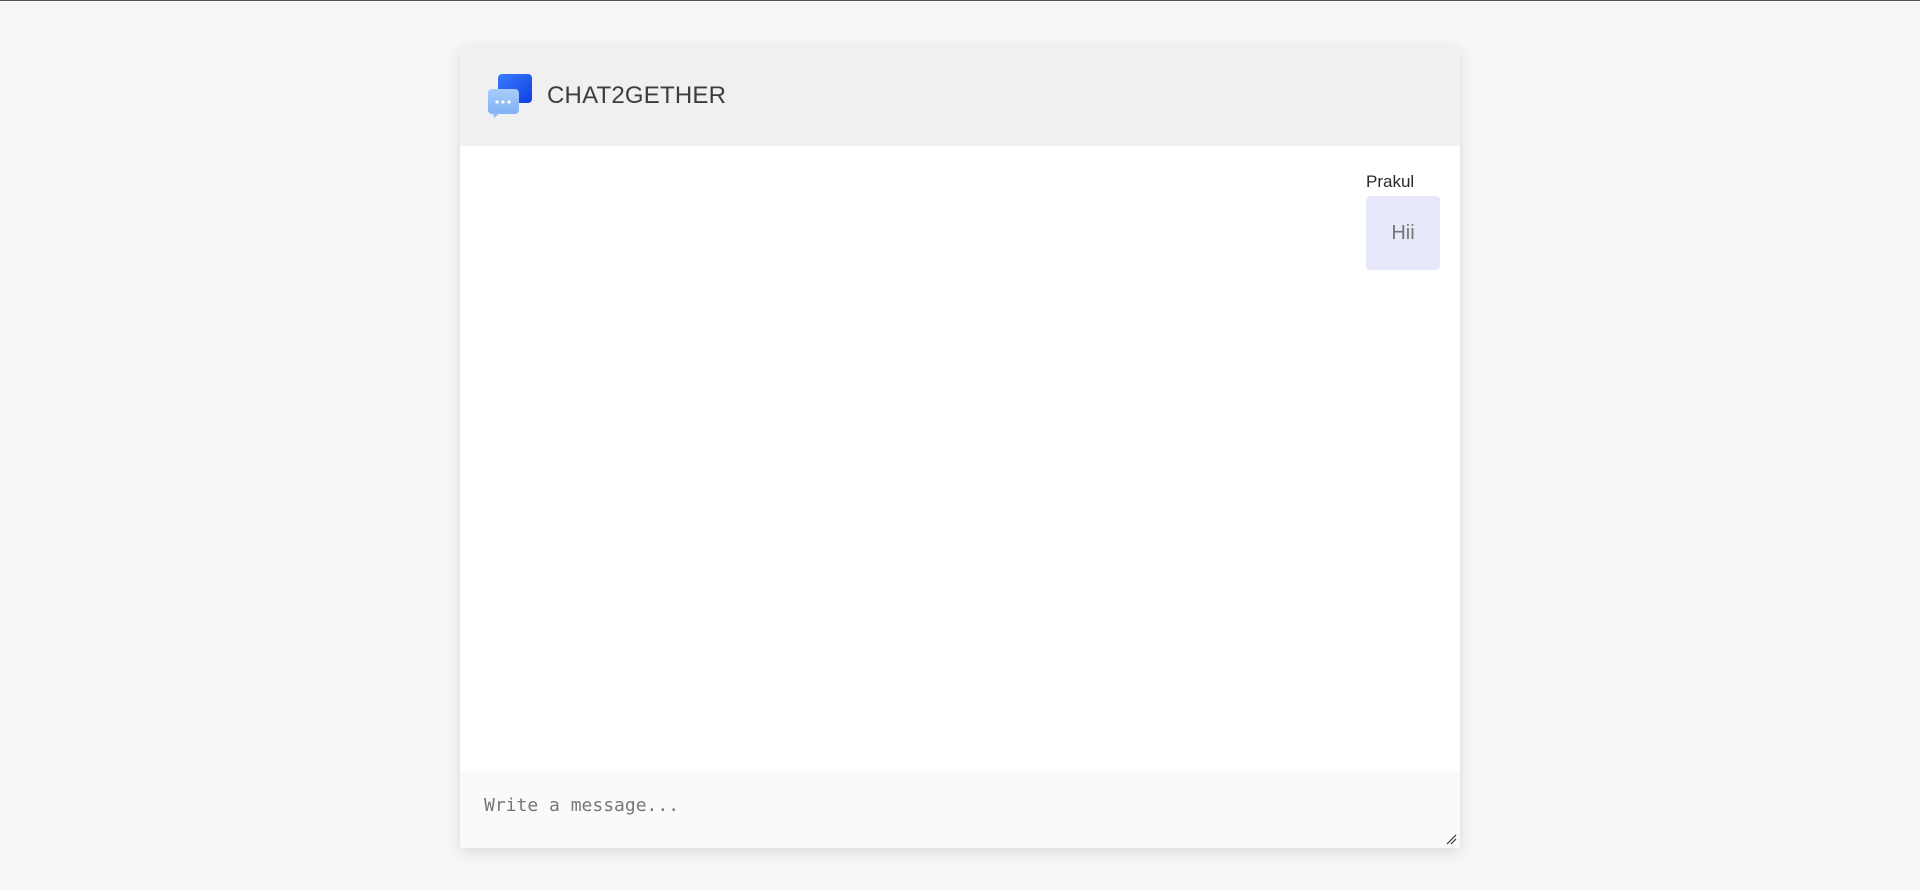 The width and height of the screenshot is (1920, 890). Describe the element at coordinates (1390, 181) in the screenshot. I see `message-sender: Prakul` at that location.